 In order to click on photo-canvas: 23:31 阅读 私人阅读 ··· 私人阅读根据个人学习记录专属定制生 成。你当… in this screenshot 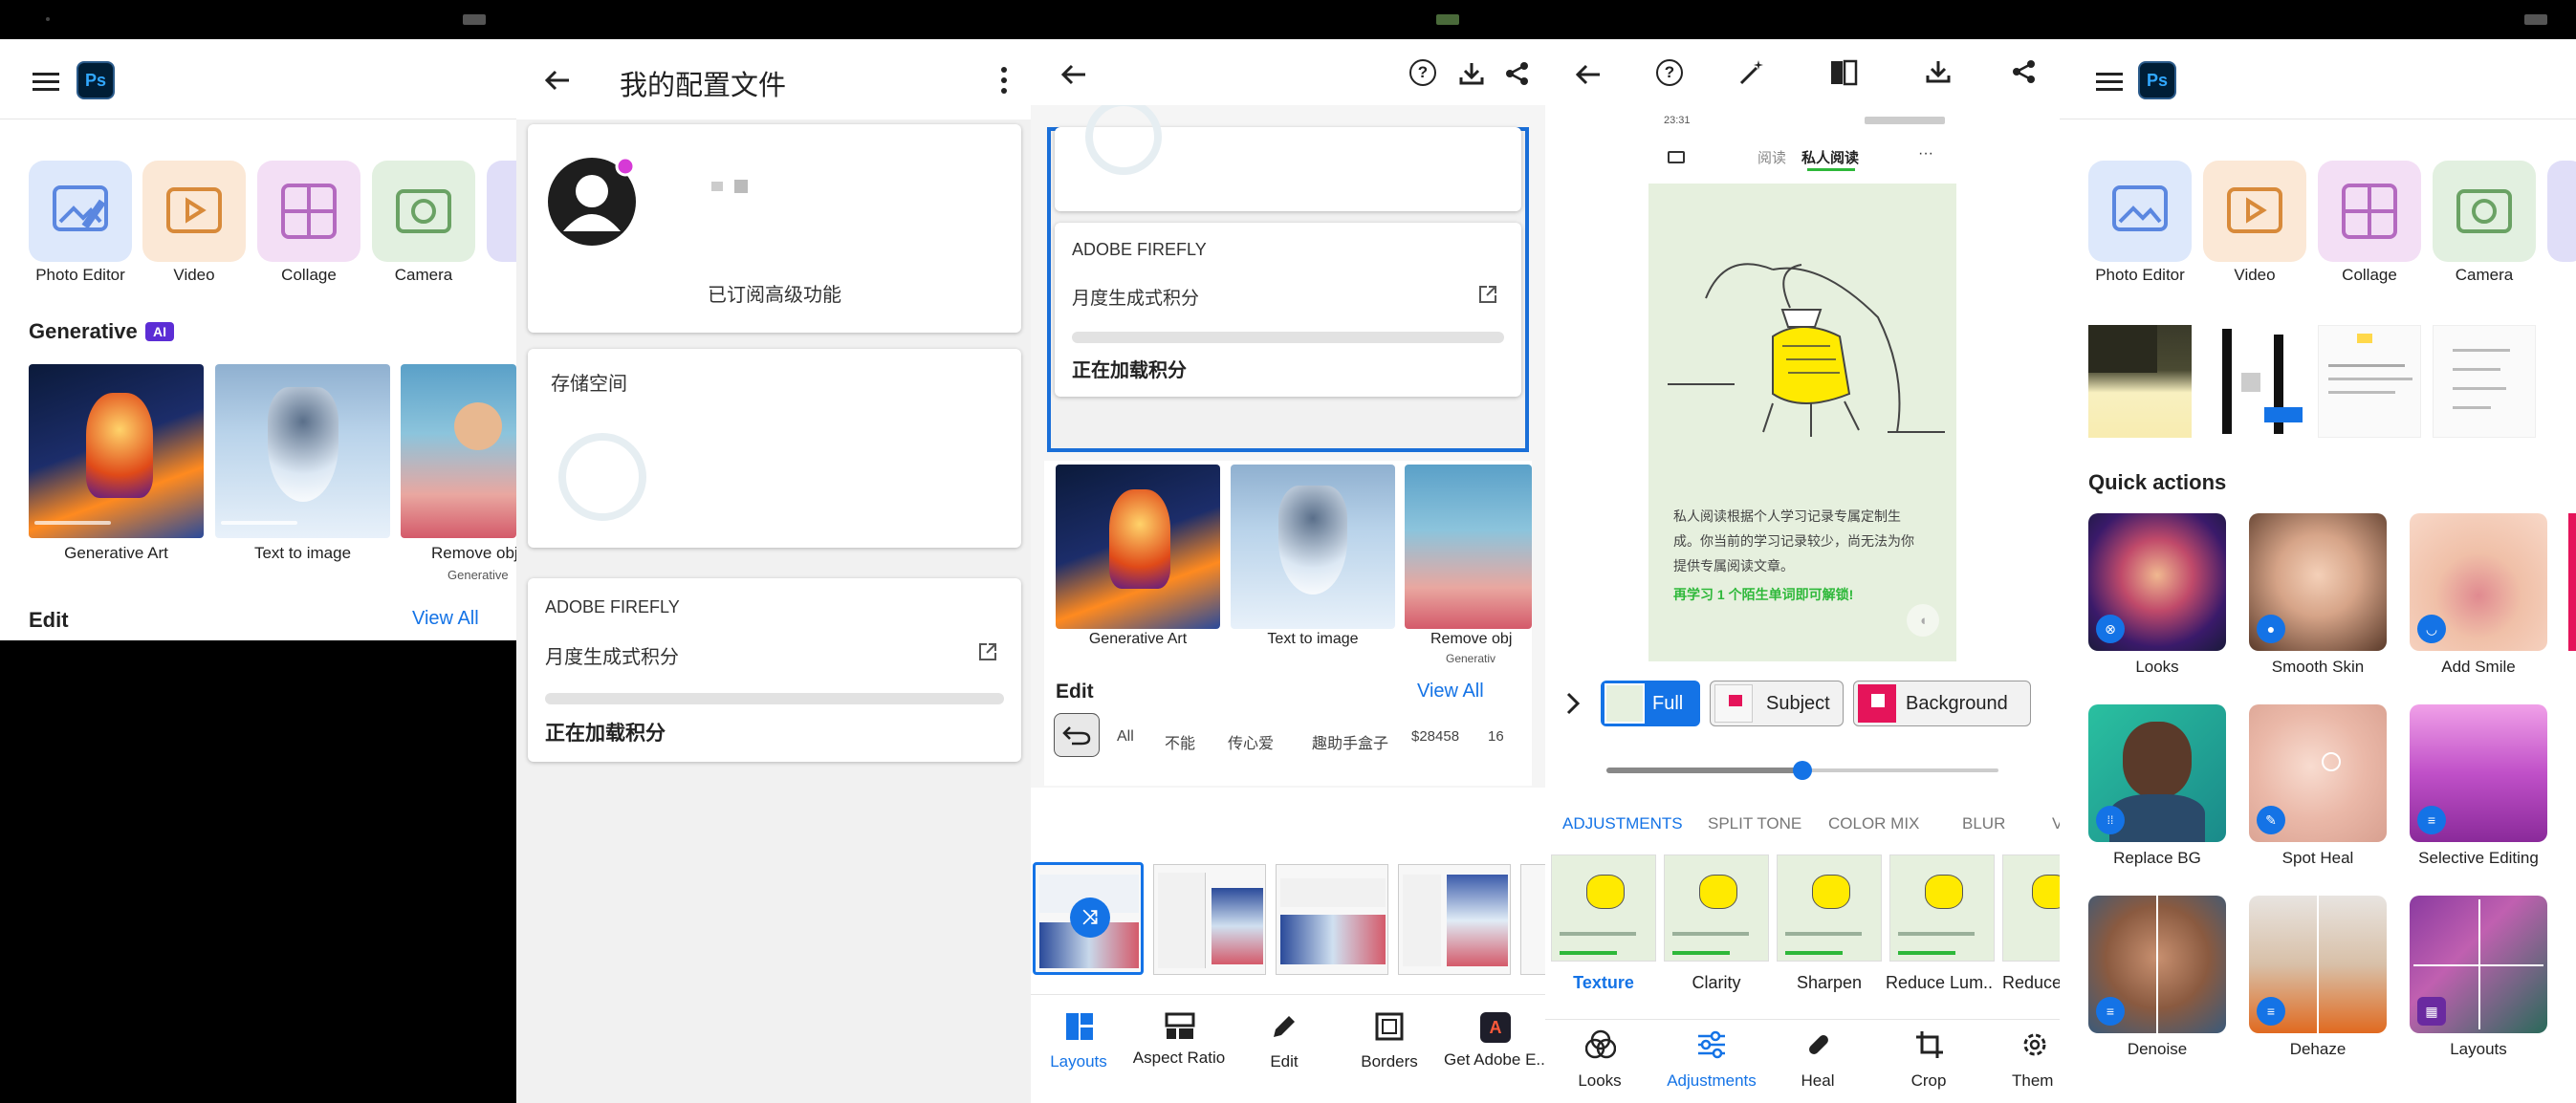, I will do `click(1802, 384)`.